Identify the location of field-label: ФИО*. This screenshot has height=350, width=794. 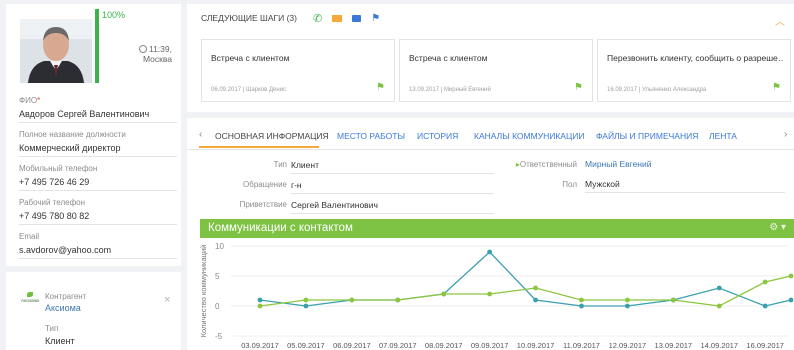
(29, 100).